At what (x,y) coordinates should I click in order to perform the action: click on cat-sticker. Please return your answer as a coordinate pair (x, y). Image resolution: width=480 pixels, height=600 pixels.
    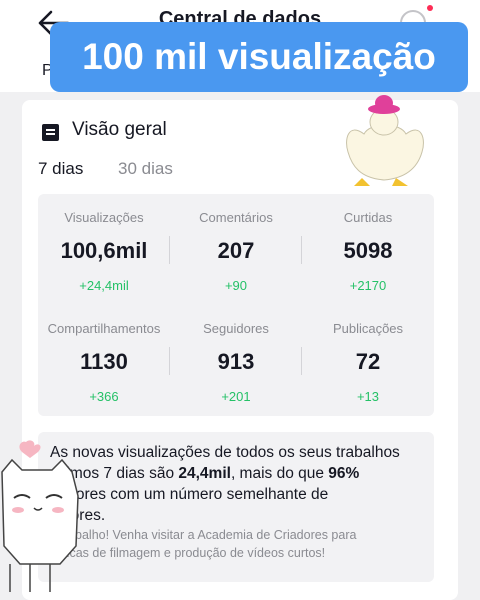
    Looking at the image, I should click on (40, 516).